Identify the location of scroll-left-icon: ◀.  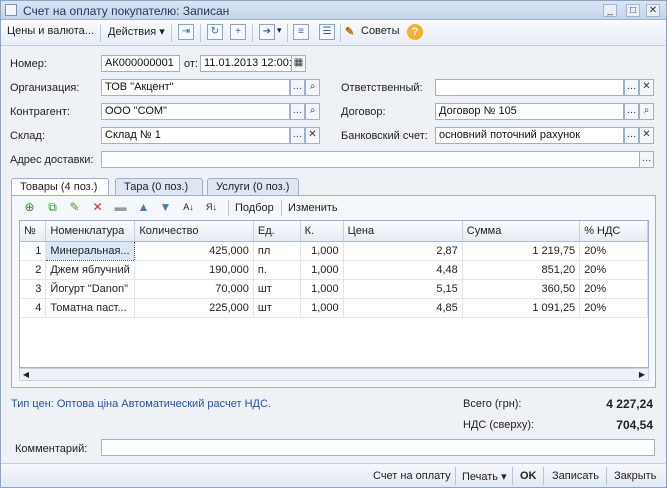
(26, 374).